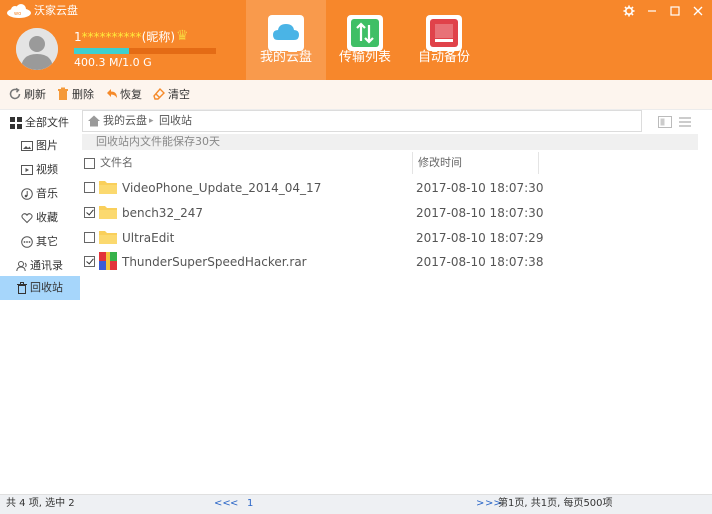 Image resolution: width=712 pixels, height=514 pixels. What do you see at coordinates (159, 93) in the screenshot?
I see `eraser-icon` at bounding box center [159, 93].